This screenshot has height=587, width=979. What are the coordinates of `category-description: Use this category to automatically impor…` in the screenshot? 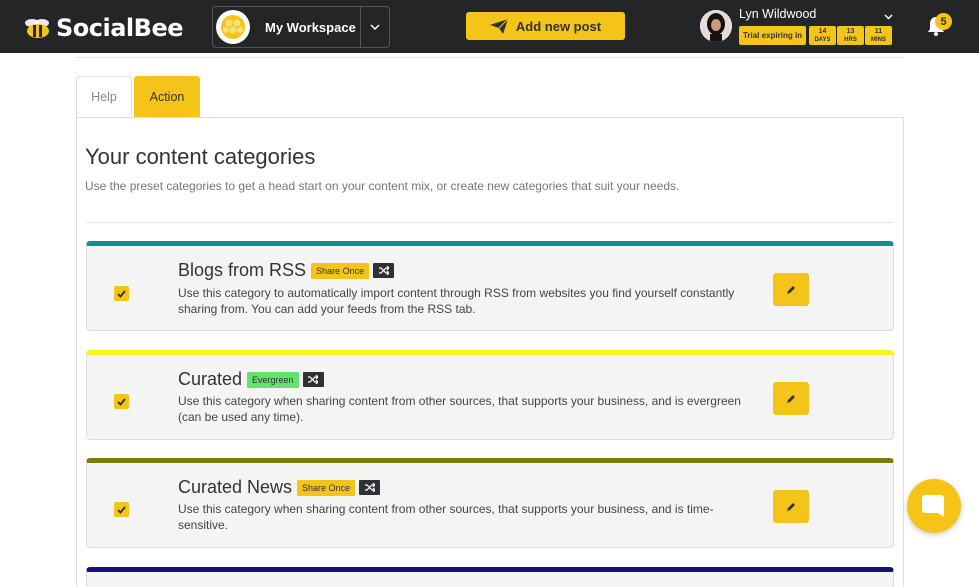 It's located at (456, 301).